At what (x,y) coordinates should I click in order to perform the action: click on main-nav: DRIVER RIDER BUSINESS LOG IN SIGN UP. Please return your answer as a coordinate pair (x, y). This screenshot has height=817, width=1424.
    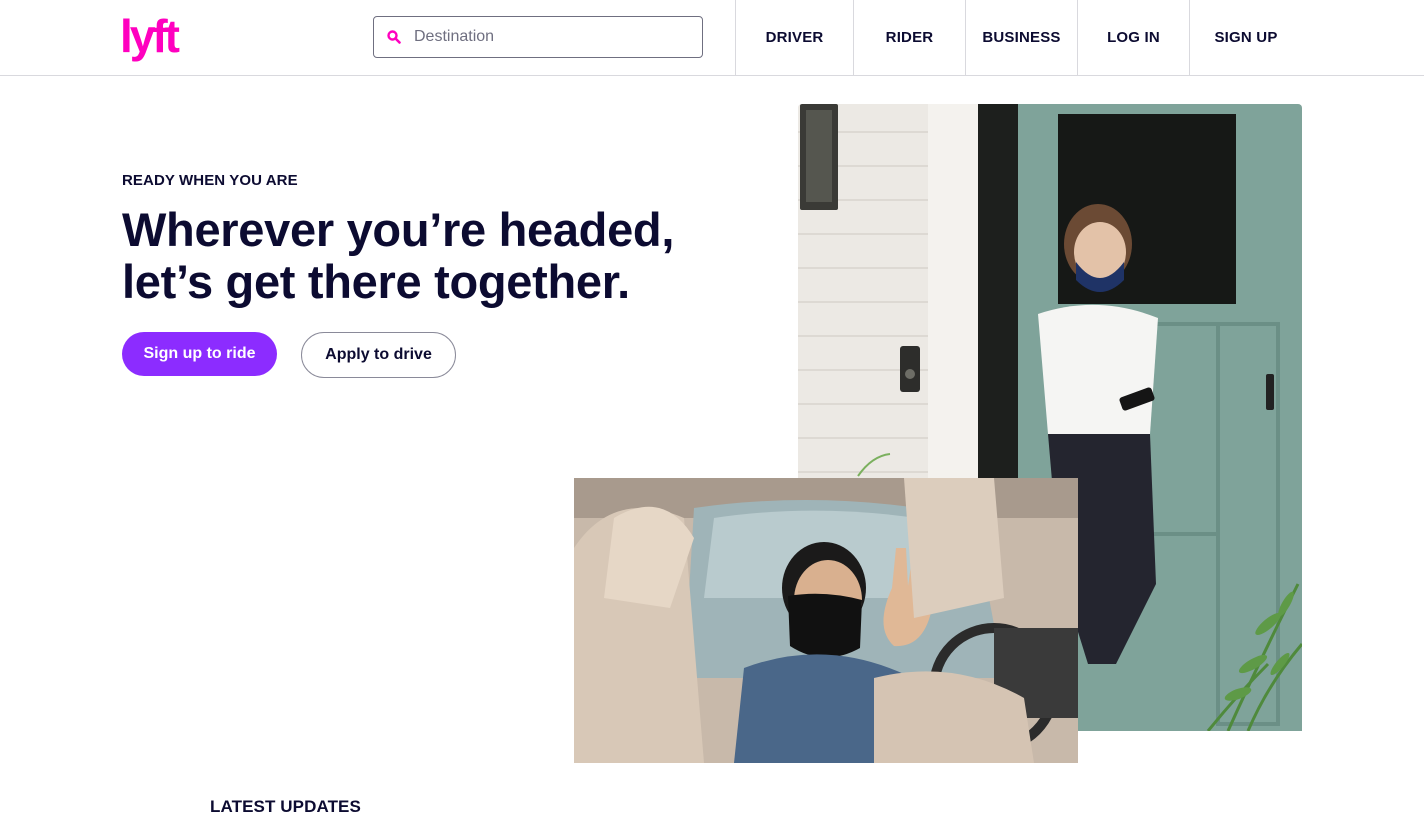
    Looking at the image, I should click on (1018, 37).